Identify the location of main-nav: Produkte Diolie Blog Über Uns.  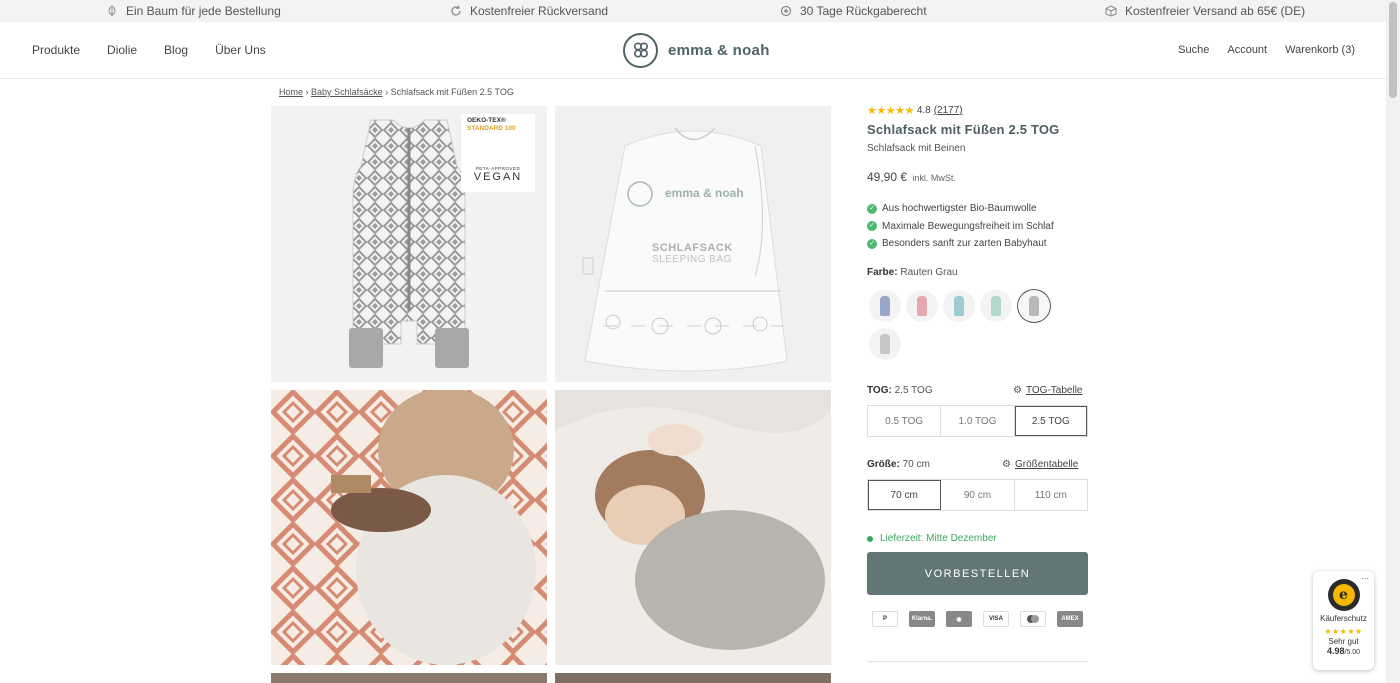
(162, 50).